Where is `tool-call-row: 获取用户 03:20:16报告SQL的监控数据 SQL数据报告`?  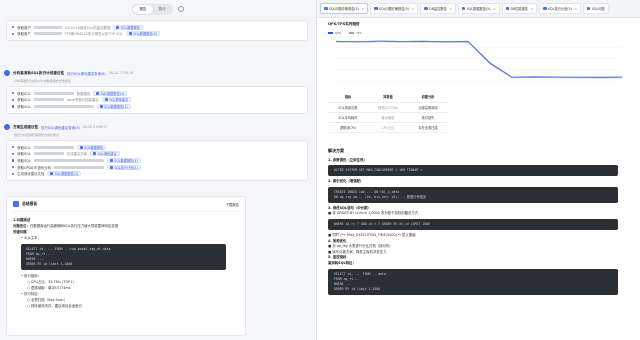 tool-call-row: 获取用户 03:20:16报告SQL的监控数据 SQL数据报告 is located at coordinates (157, 27).